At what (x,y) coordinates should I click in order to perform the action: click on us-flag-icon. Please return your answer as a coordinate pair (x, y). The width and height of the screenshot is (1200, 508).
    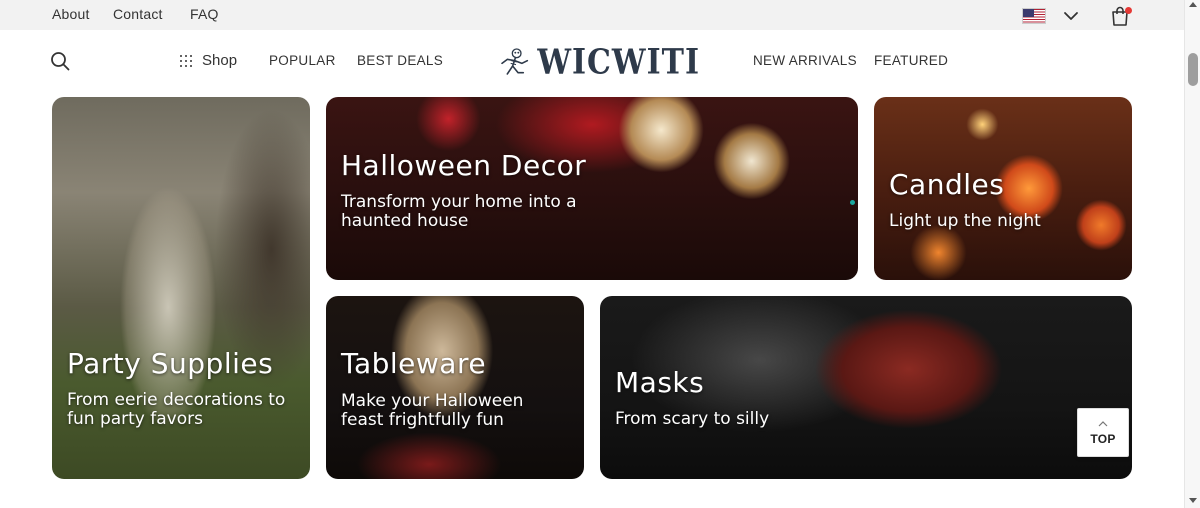
    Looking at the image, I should click on (1034, 16).